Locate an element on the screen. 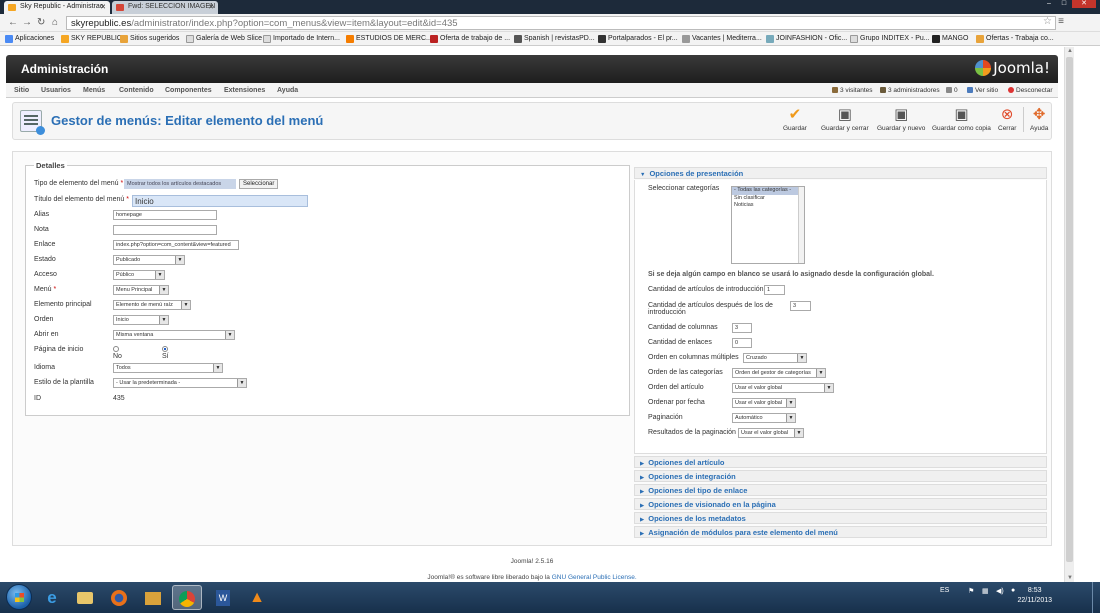  article-order-select: Usar el valor global ▼ is located at coordinates (783, 388).